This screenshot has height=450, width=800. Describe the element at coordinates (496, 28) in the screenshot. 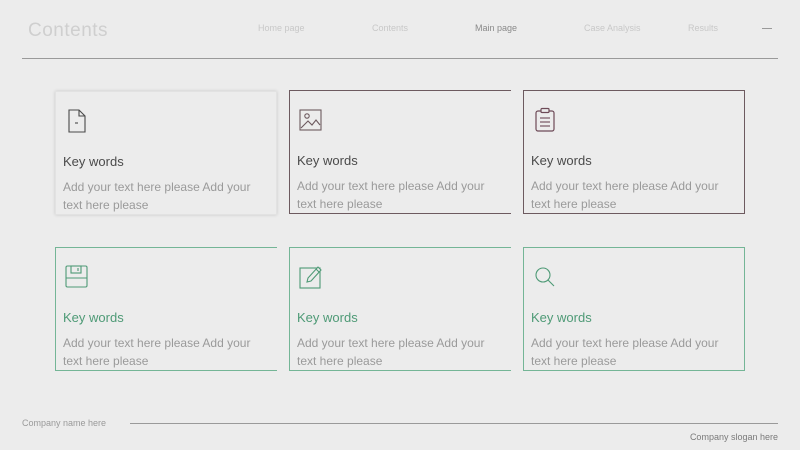

I see `nav-item-main-page: Main page` at that location.